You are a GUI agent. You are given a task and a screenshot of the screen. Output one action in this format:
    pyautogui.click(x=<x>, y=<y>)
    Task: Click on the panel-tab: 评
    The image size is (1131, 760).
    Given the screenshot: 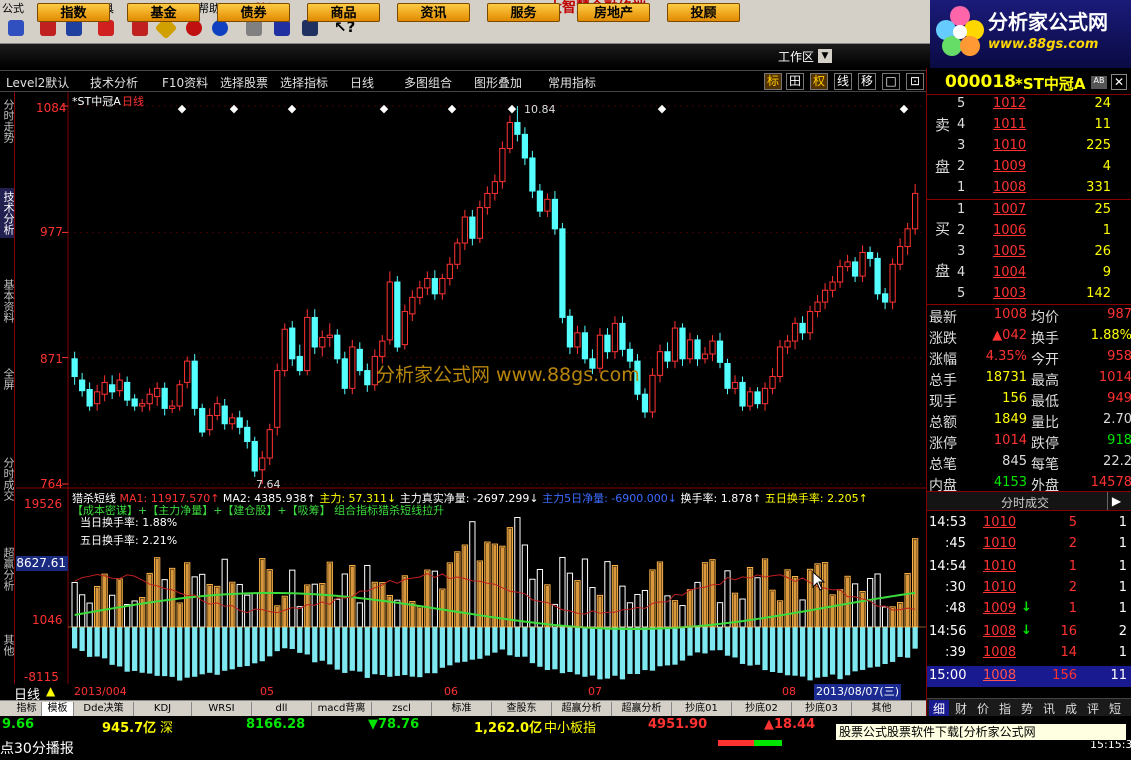 What is the action you would take?
    pyautogui.click(x=1093, y=708)
    